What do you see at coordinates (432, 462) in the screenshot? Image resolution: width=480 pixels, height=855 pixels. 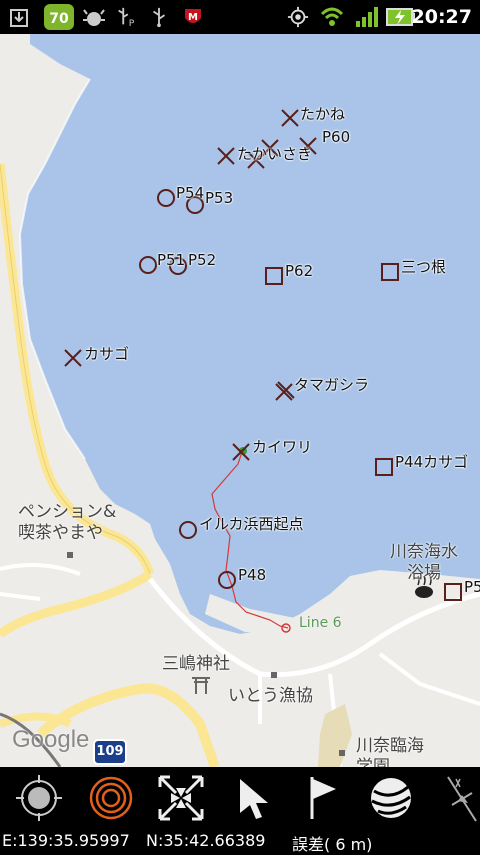 I see `marker-label: P44カサゴ` at bounding box center [432, 462].